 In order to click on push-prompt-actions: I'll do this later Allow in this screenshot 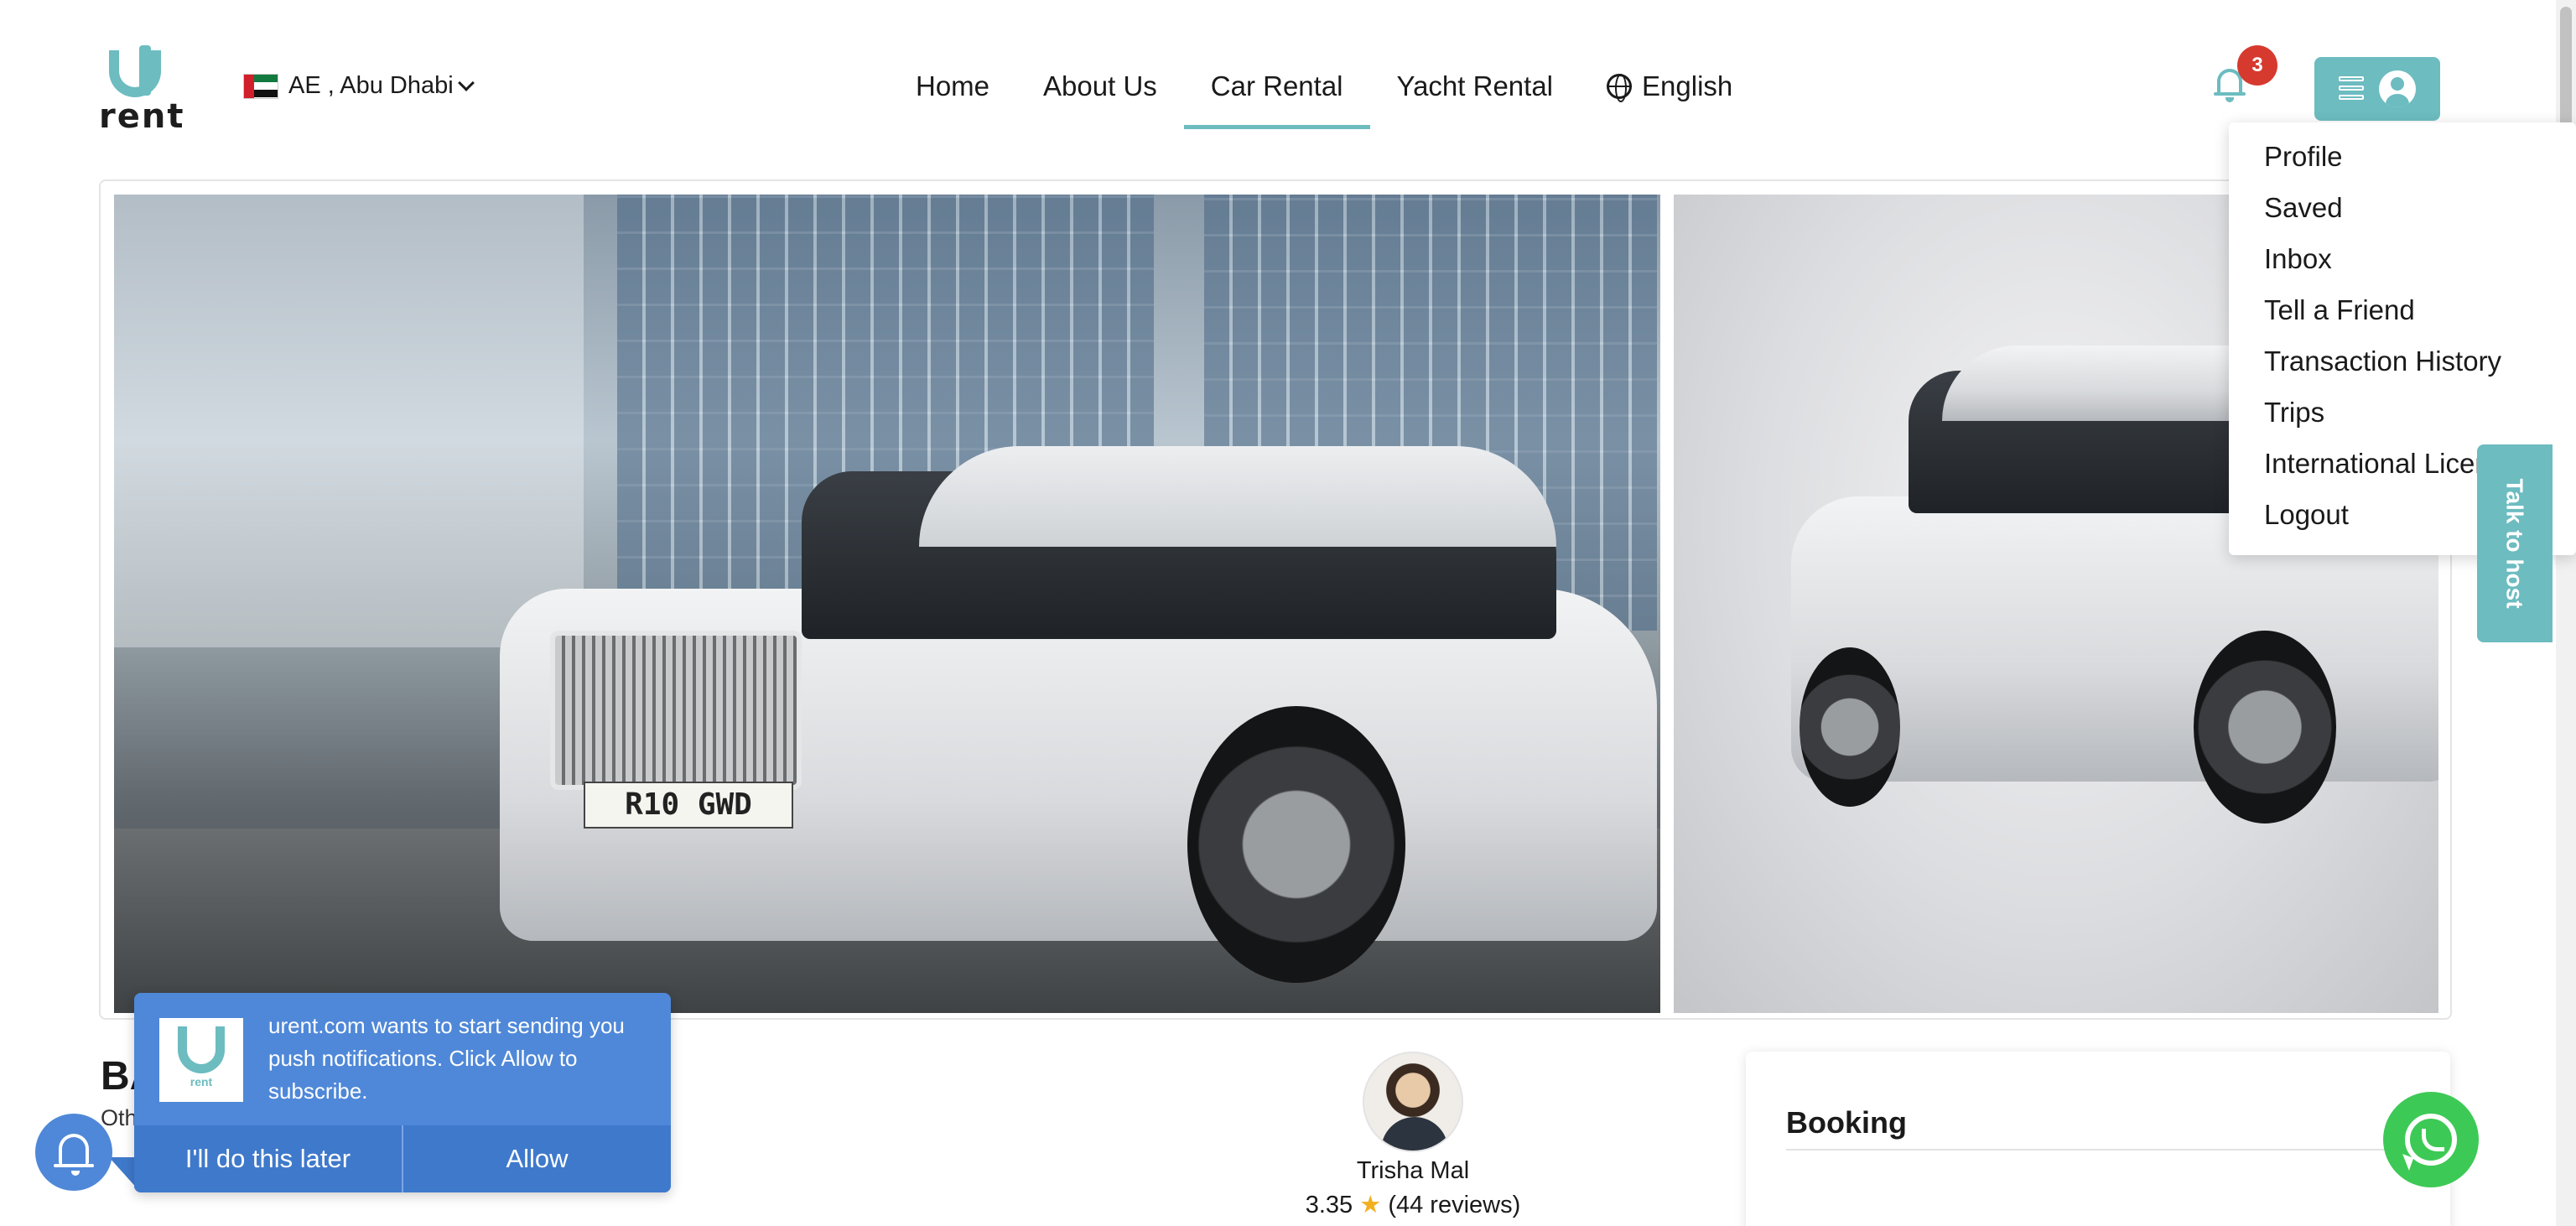, I will do `click(402, 1158)`.